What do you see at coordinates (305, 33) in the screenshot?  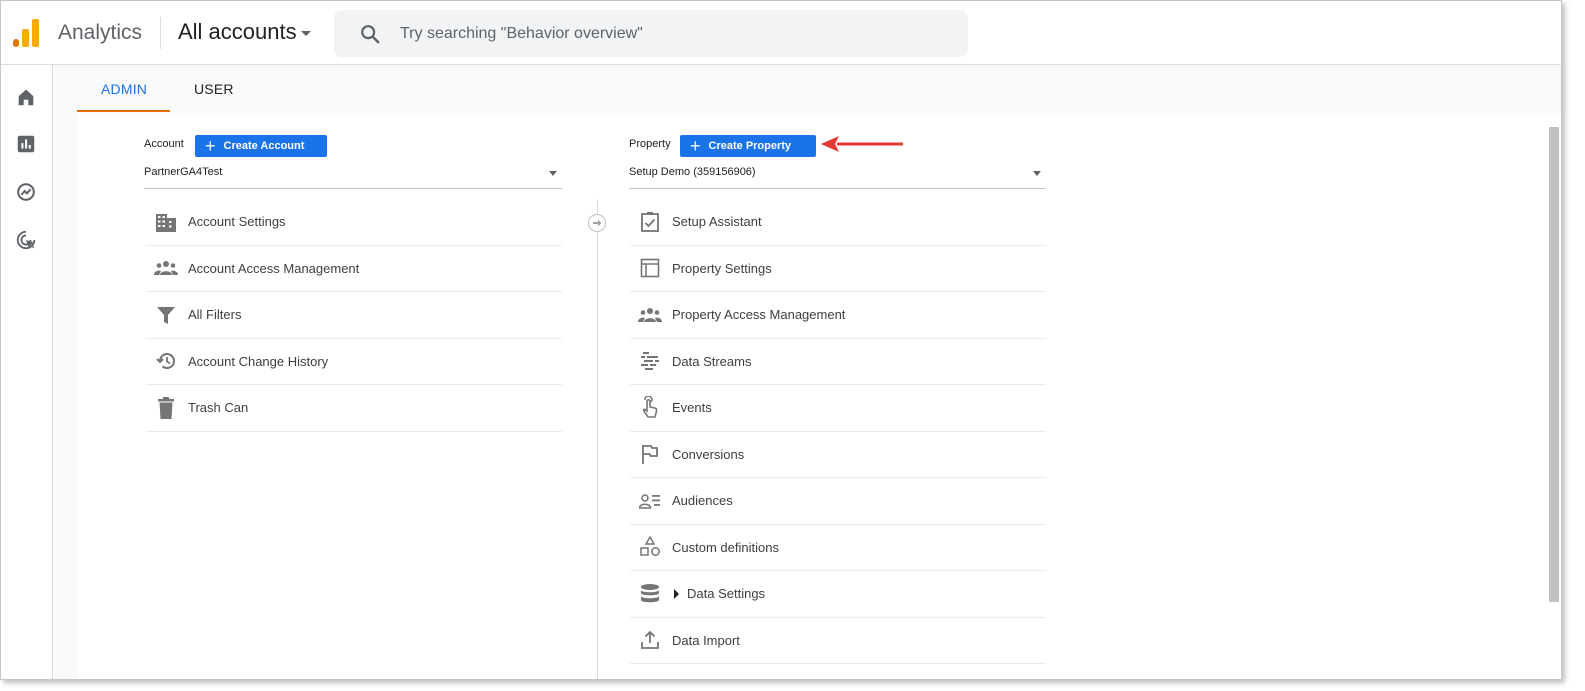 I see `caret-down-icon` at bounding box center [305, 33].